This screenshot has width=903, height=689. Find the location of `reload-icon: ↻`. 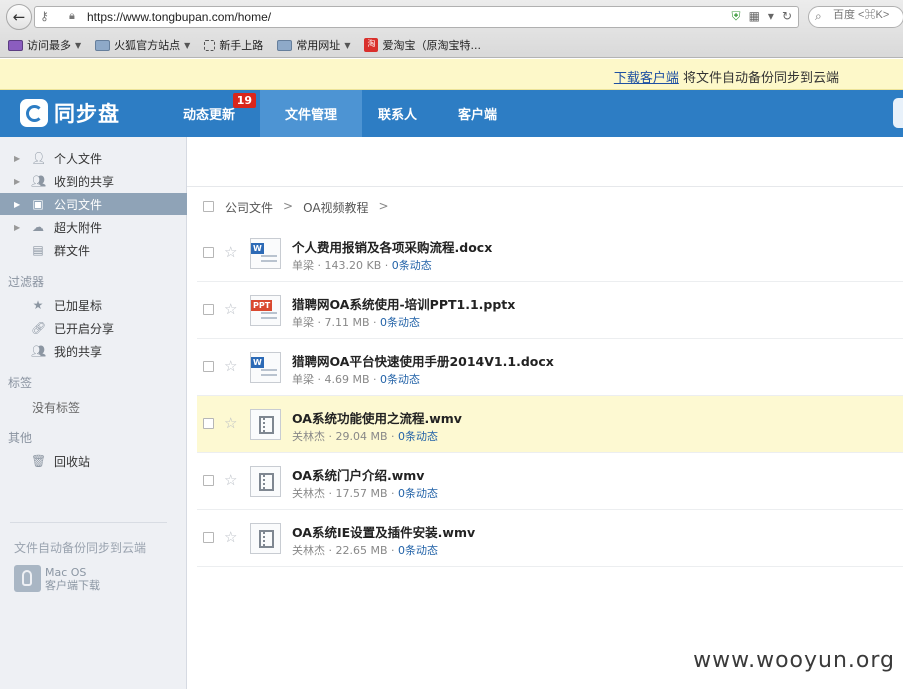

reload-icon: ↻ is located at coordinates (787, 16).